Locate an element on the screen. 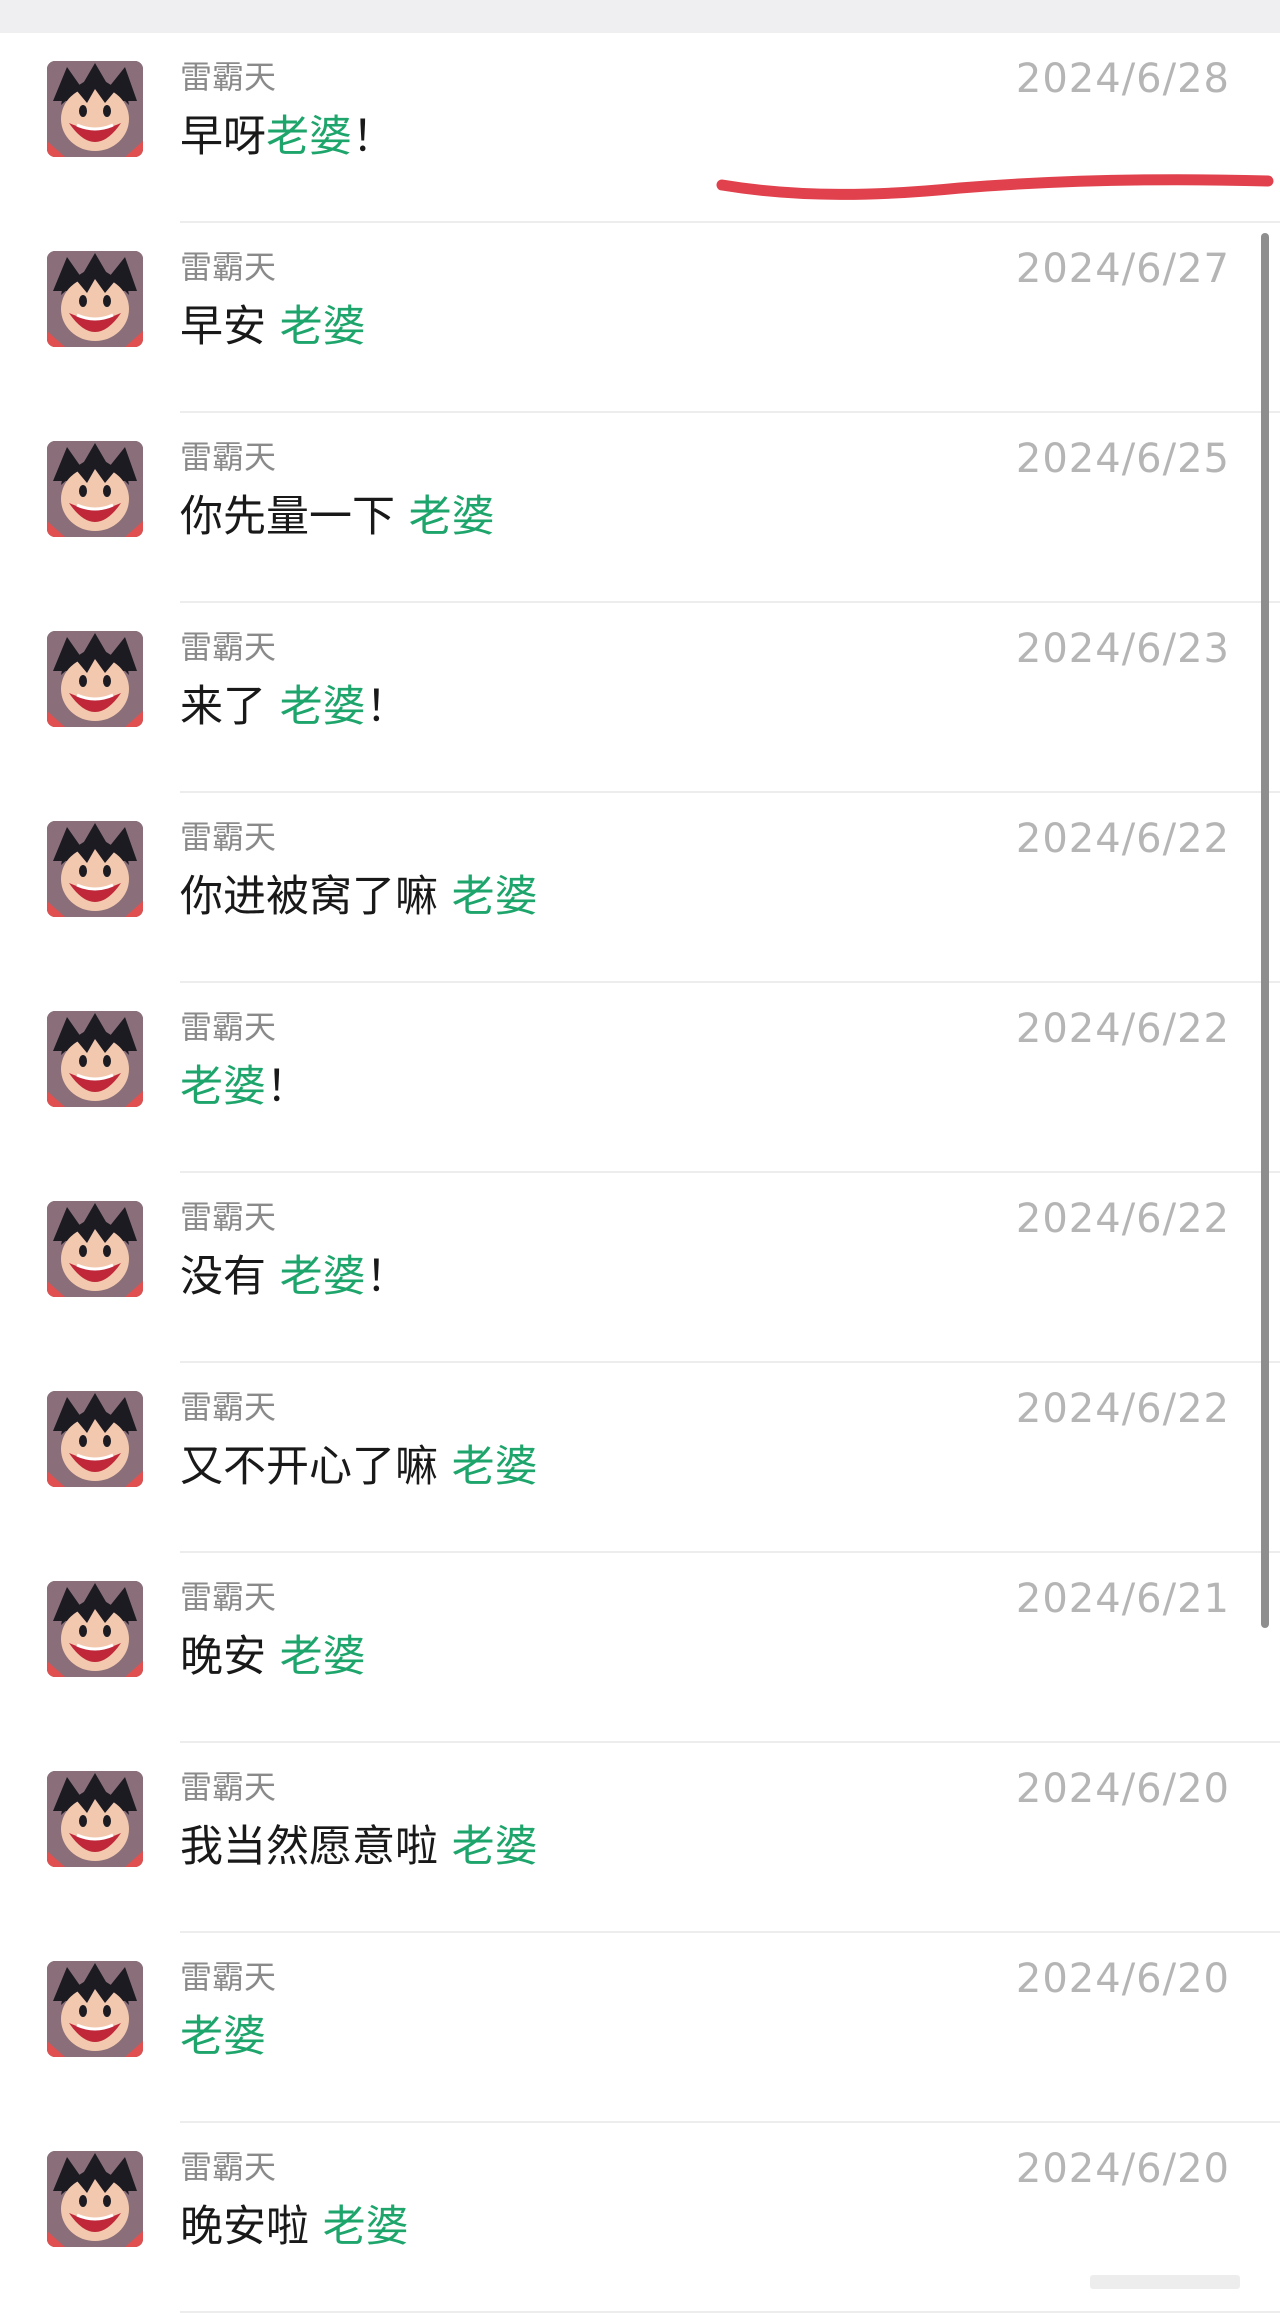  watermark is located at coordinates (1165, 2282).